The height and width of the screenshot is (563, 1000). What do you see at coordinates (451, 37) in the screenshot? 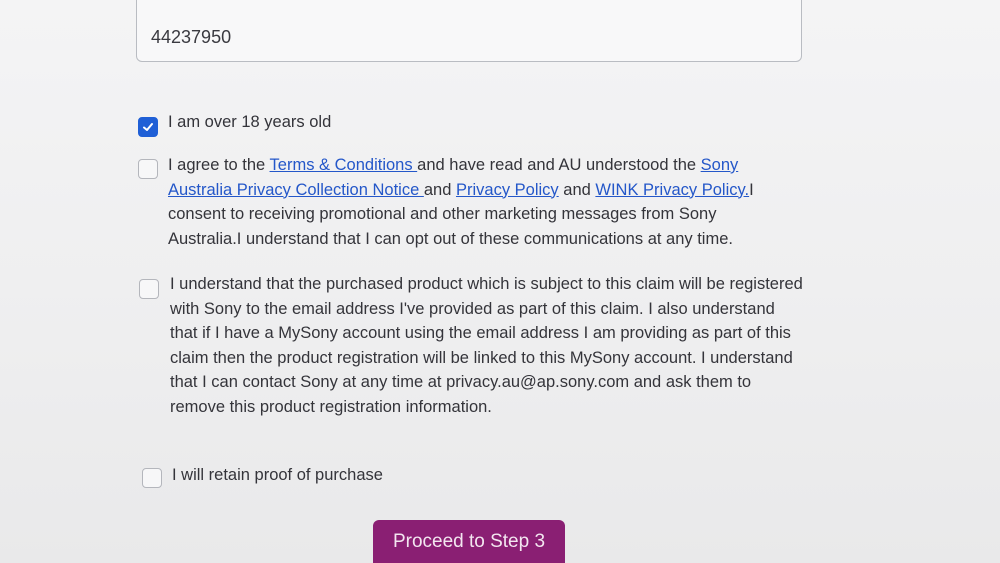
I see `number-input` at bounding box center [451, 37].